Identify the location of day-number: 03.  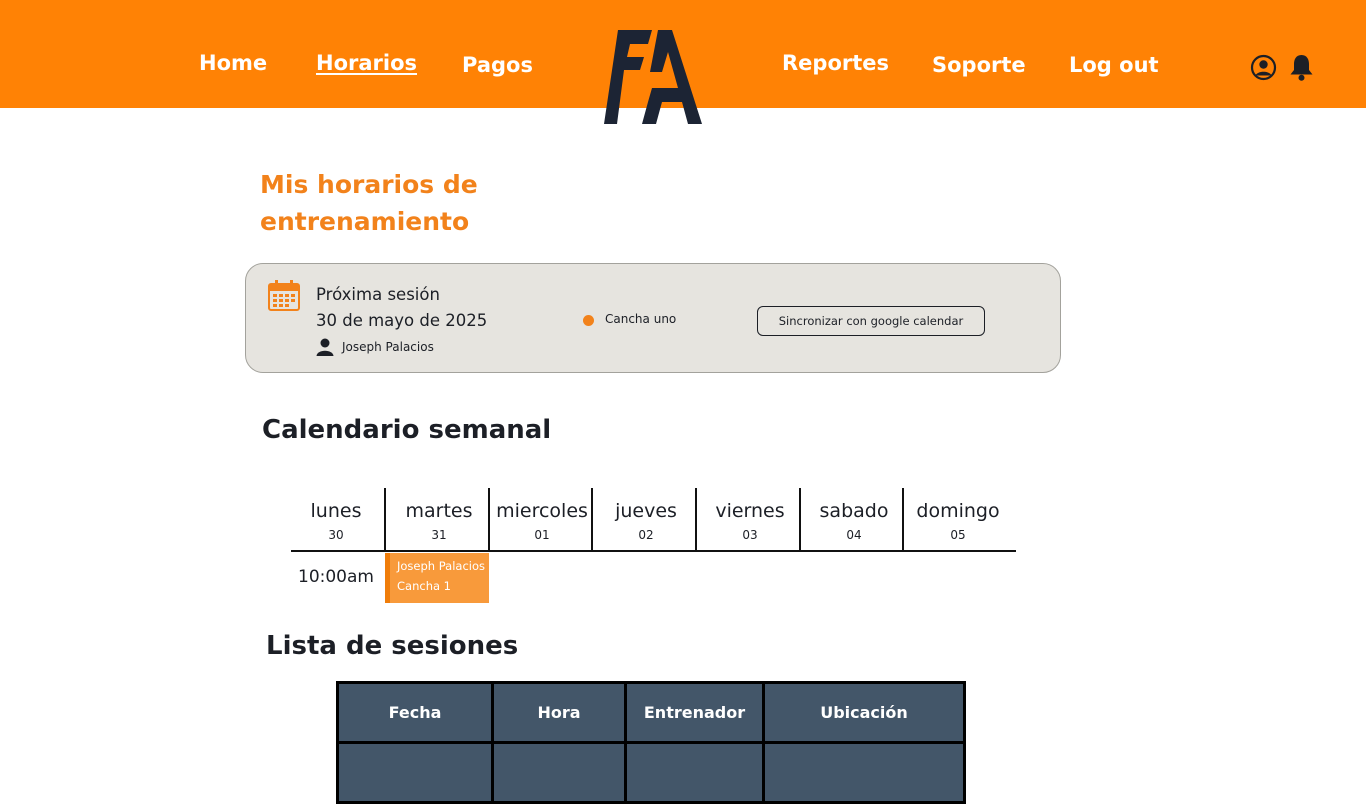
(750, 535).